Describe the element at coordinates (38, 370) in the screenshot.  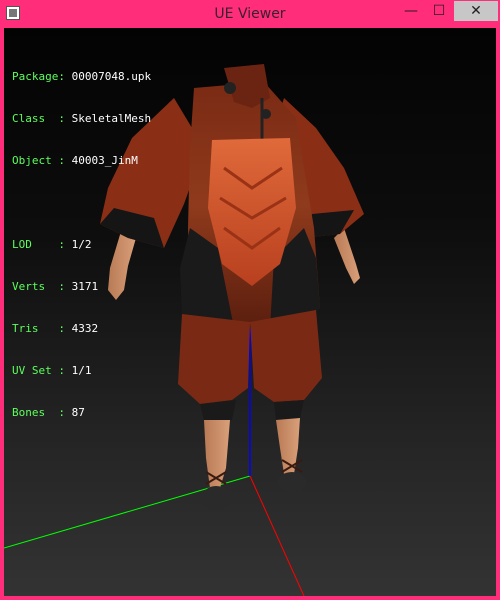
I see `stat-key: UV Set :` at that location.